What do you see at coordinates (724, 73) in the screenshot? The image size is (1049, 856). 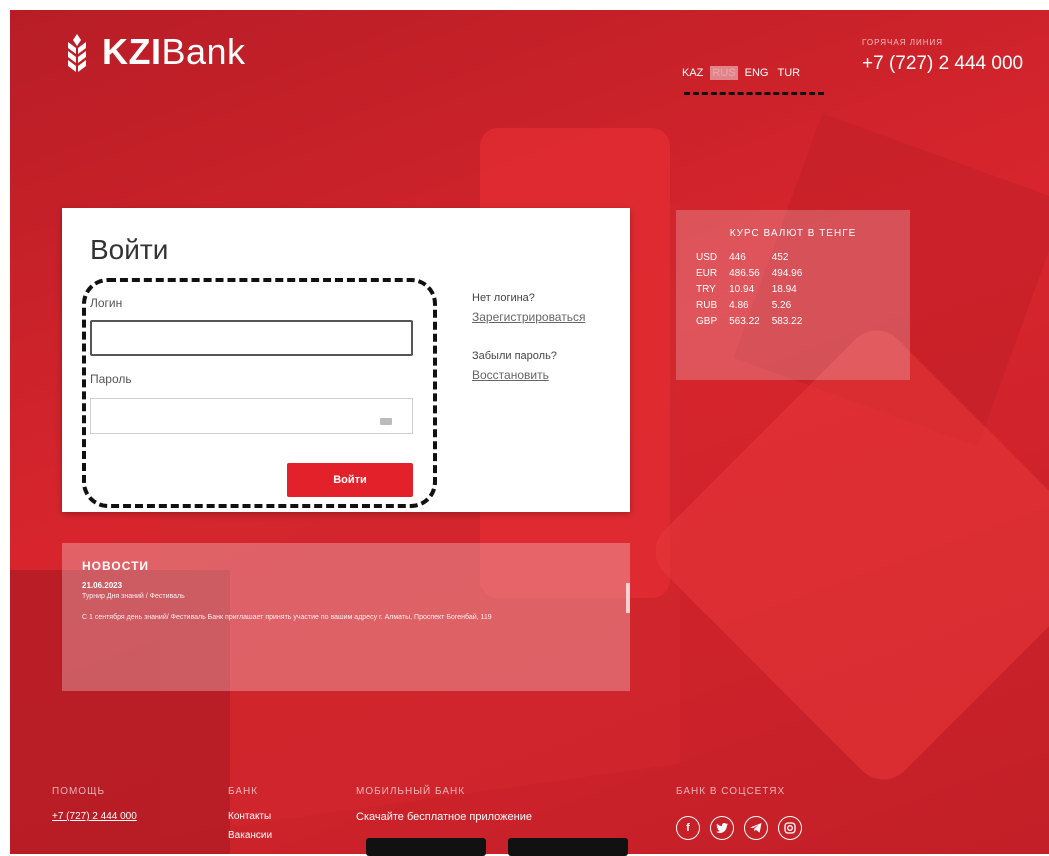 I see `lang-rus: RUS` at bounding box center [724, 73].